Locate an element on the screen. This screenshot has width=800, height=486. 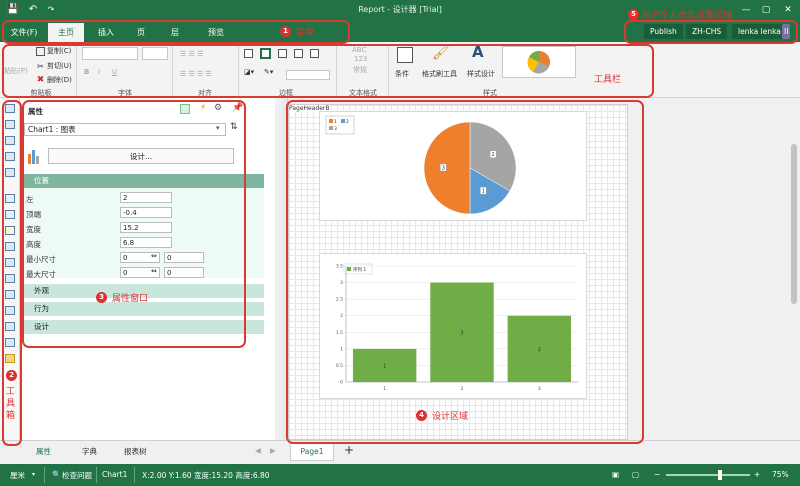
zoom-out-icon: − is located at coordinates (657, 474).